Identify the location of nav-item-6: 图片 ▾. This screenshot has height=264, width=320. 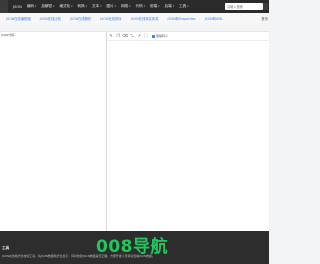
(112, 6).